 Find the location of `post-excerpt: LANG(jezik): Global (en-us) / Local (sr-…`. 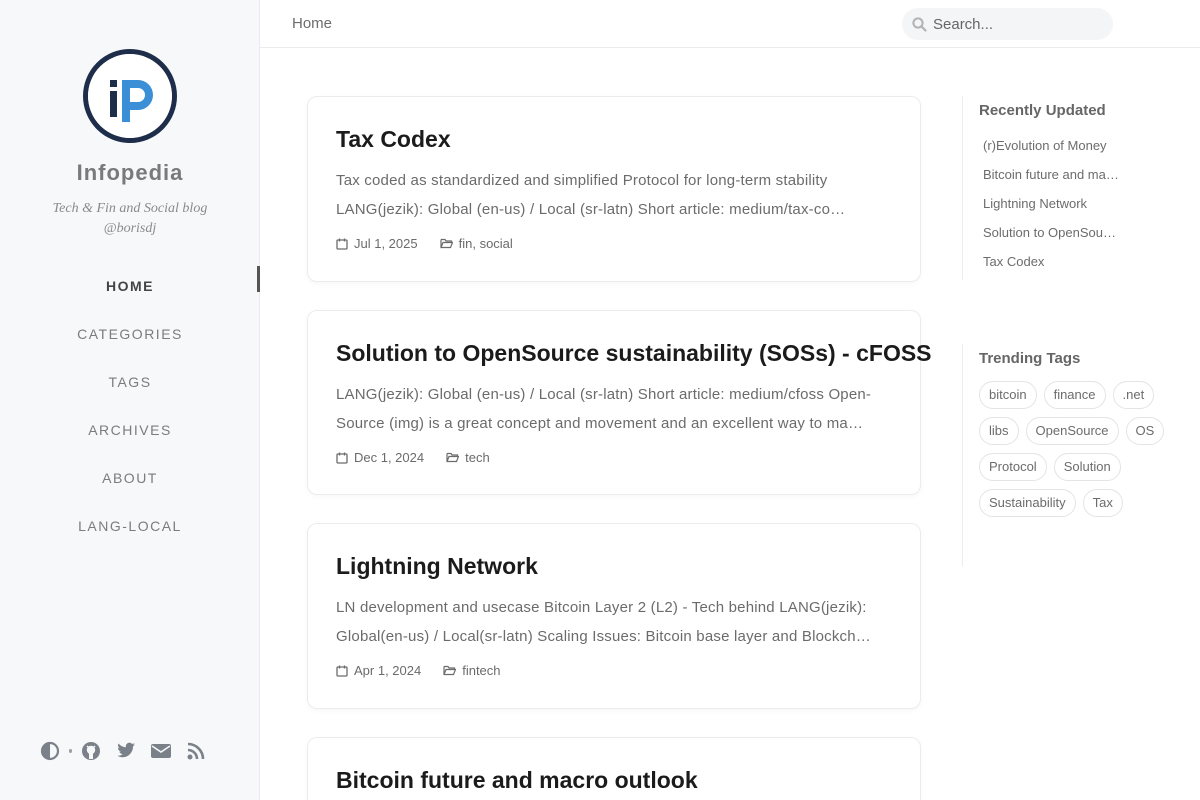

post-excerpt: LANG(jezik): Global (en-us) / Local (sr-… is located at coordinates (614, 409).